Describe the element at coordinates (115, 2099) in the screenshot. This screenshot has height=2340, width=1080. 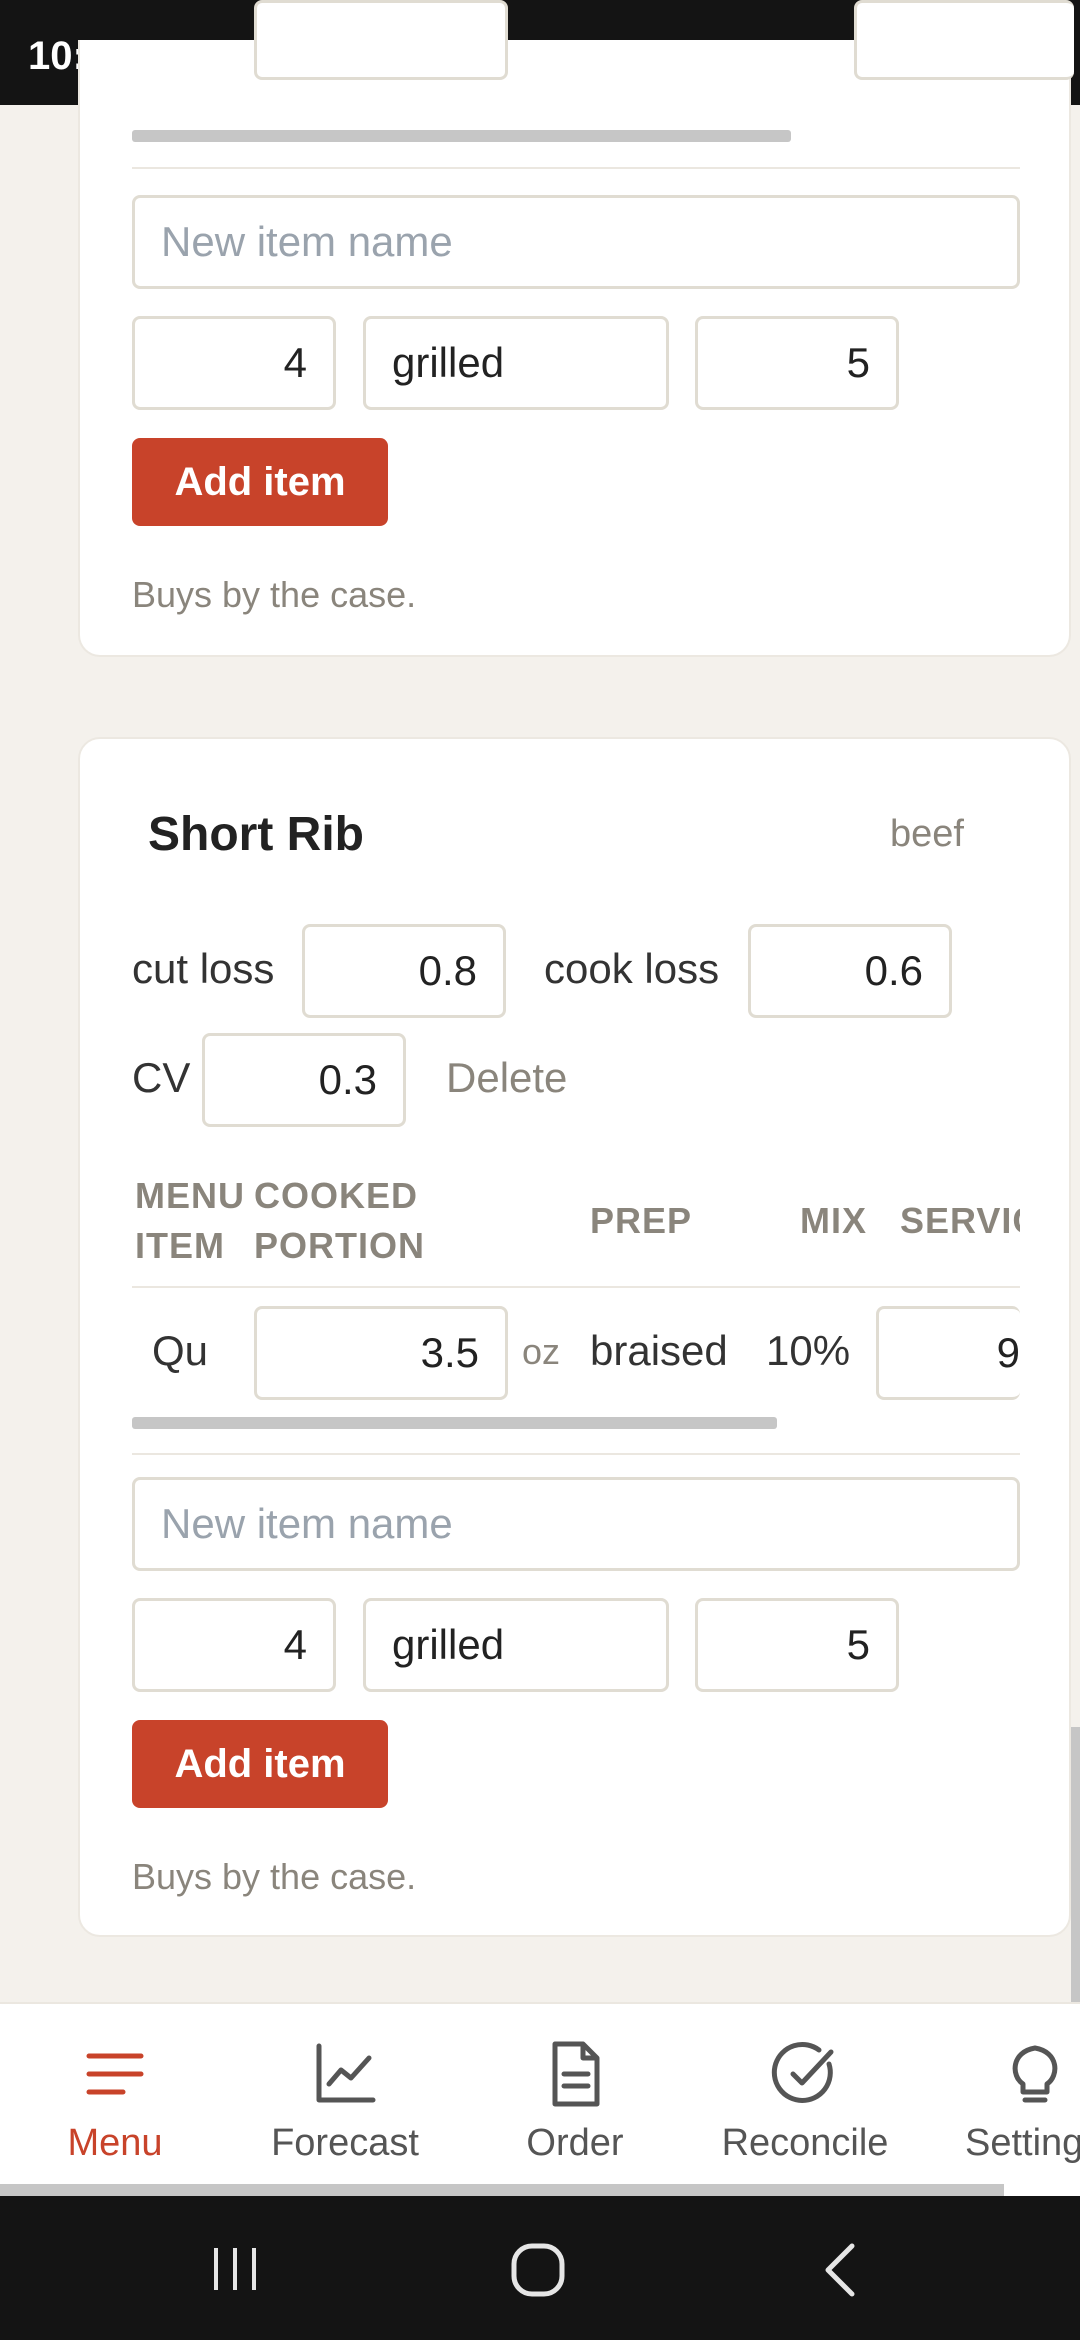
I see `nav-item-menu: Menu` at that location.